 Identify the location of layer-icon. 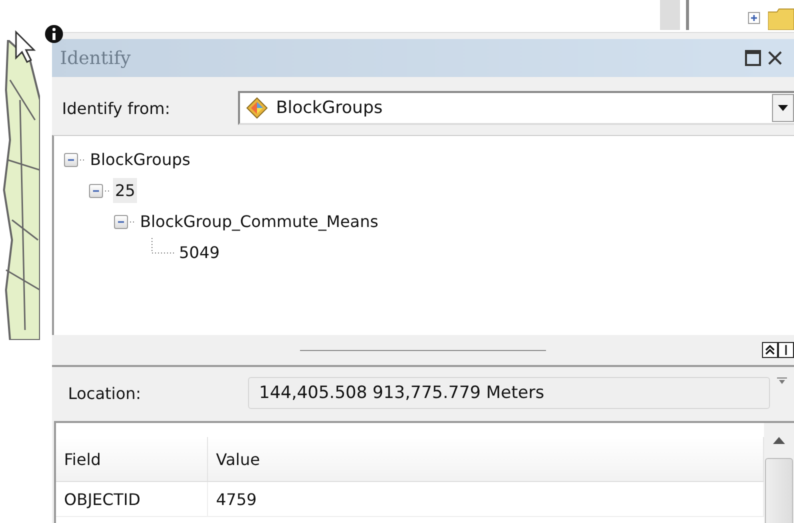
(257, 108).